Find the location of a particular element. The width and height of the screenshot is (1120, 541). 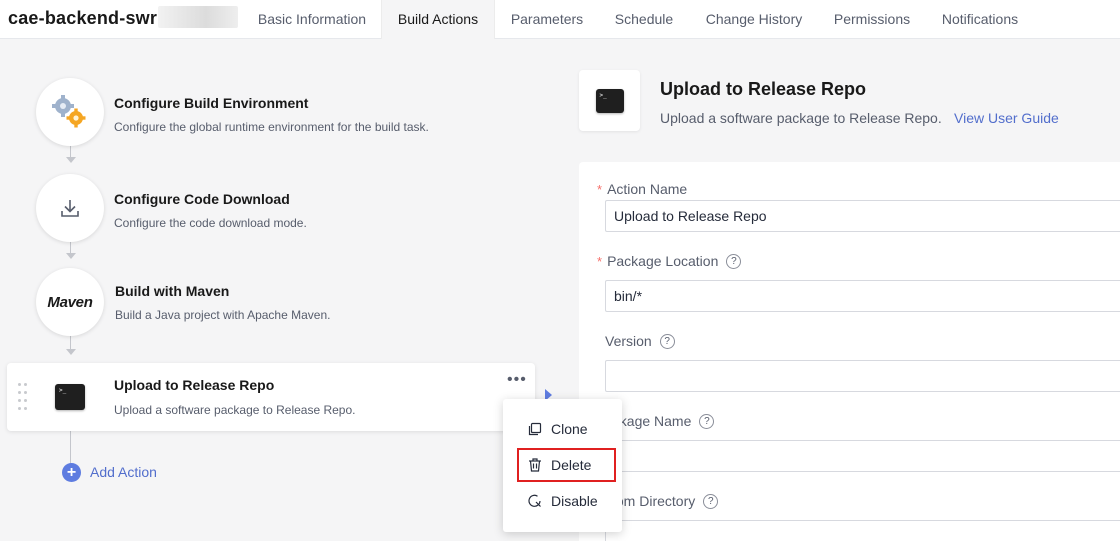

delete-menu-item: Delete is located at coordinates (566, 465).